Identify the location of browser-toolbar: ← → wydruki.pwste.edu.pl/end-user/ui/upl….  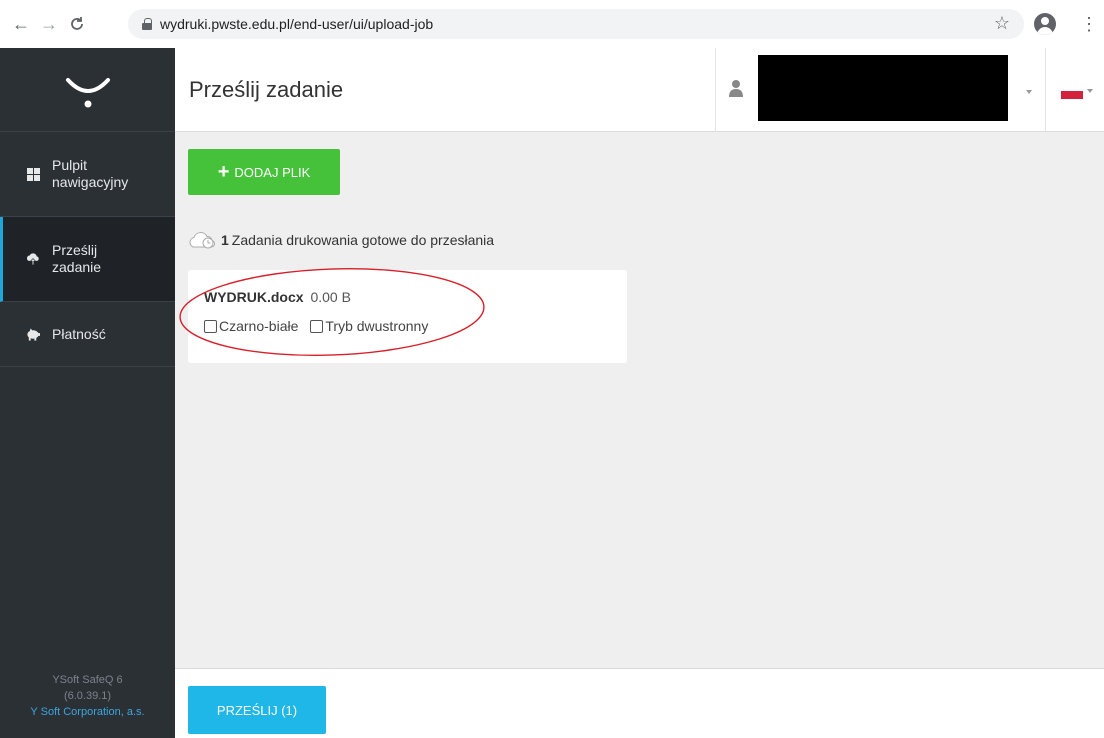
(552, 24).